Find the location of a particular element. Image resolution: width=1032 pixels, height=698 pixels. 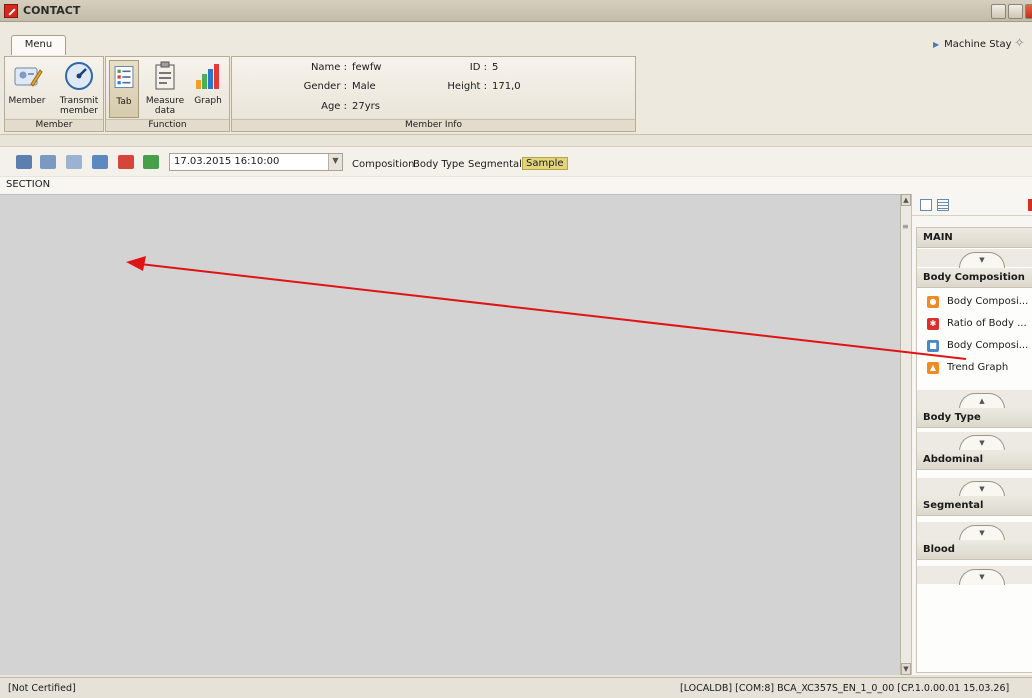

tab-view-button: Tab is located at coordinates (124, 89).